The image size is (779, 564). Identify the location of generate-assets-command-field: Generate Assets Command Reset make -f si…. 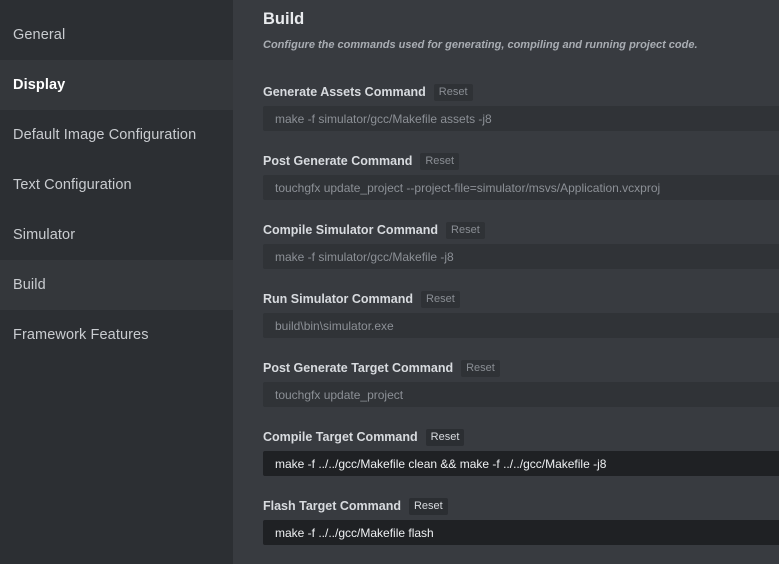
(521, 113).